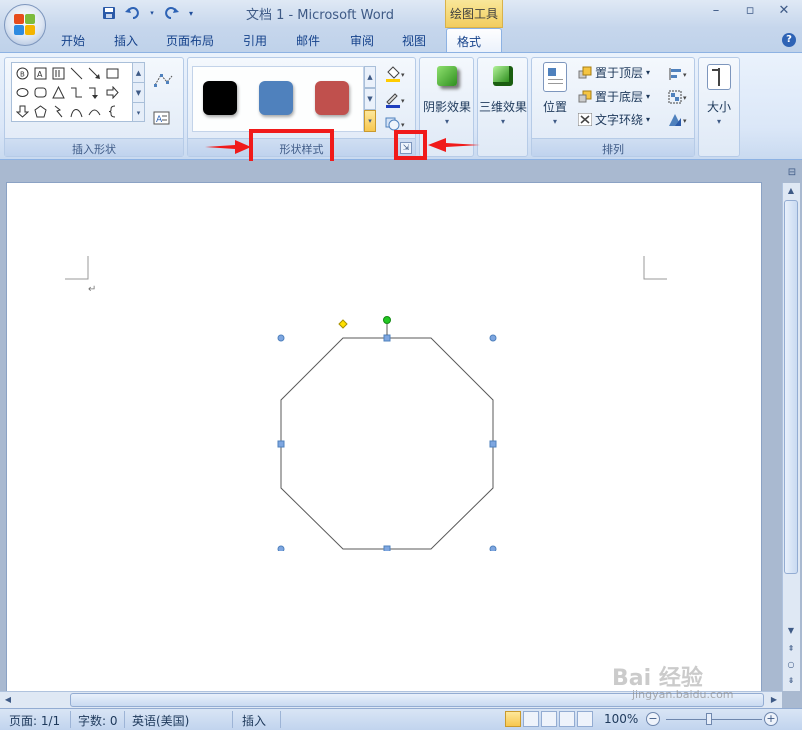 The width and height of the screenshot is (802, 730). Describe the element at coordinates (94, 73) in the screenshot. I see `arrow-line-shape-icon` at that location.